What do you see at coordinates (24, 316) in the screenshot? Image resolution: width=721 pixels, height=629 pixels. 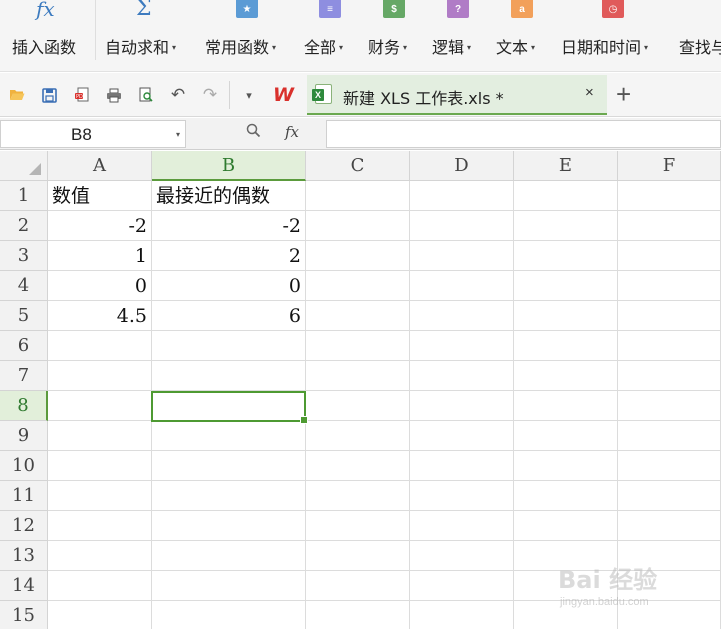 I see `row-header-5: 5` at bounding box center [24, 316].